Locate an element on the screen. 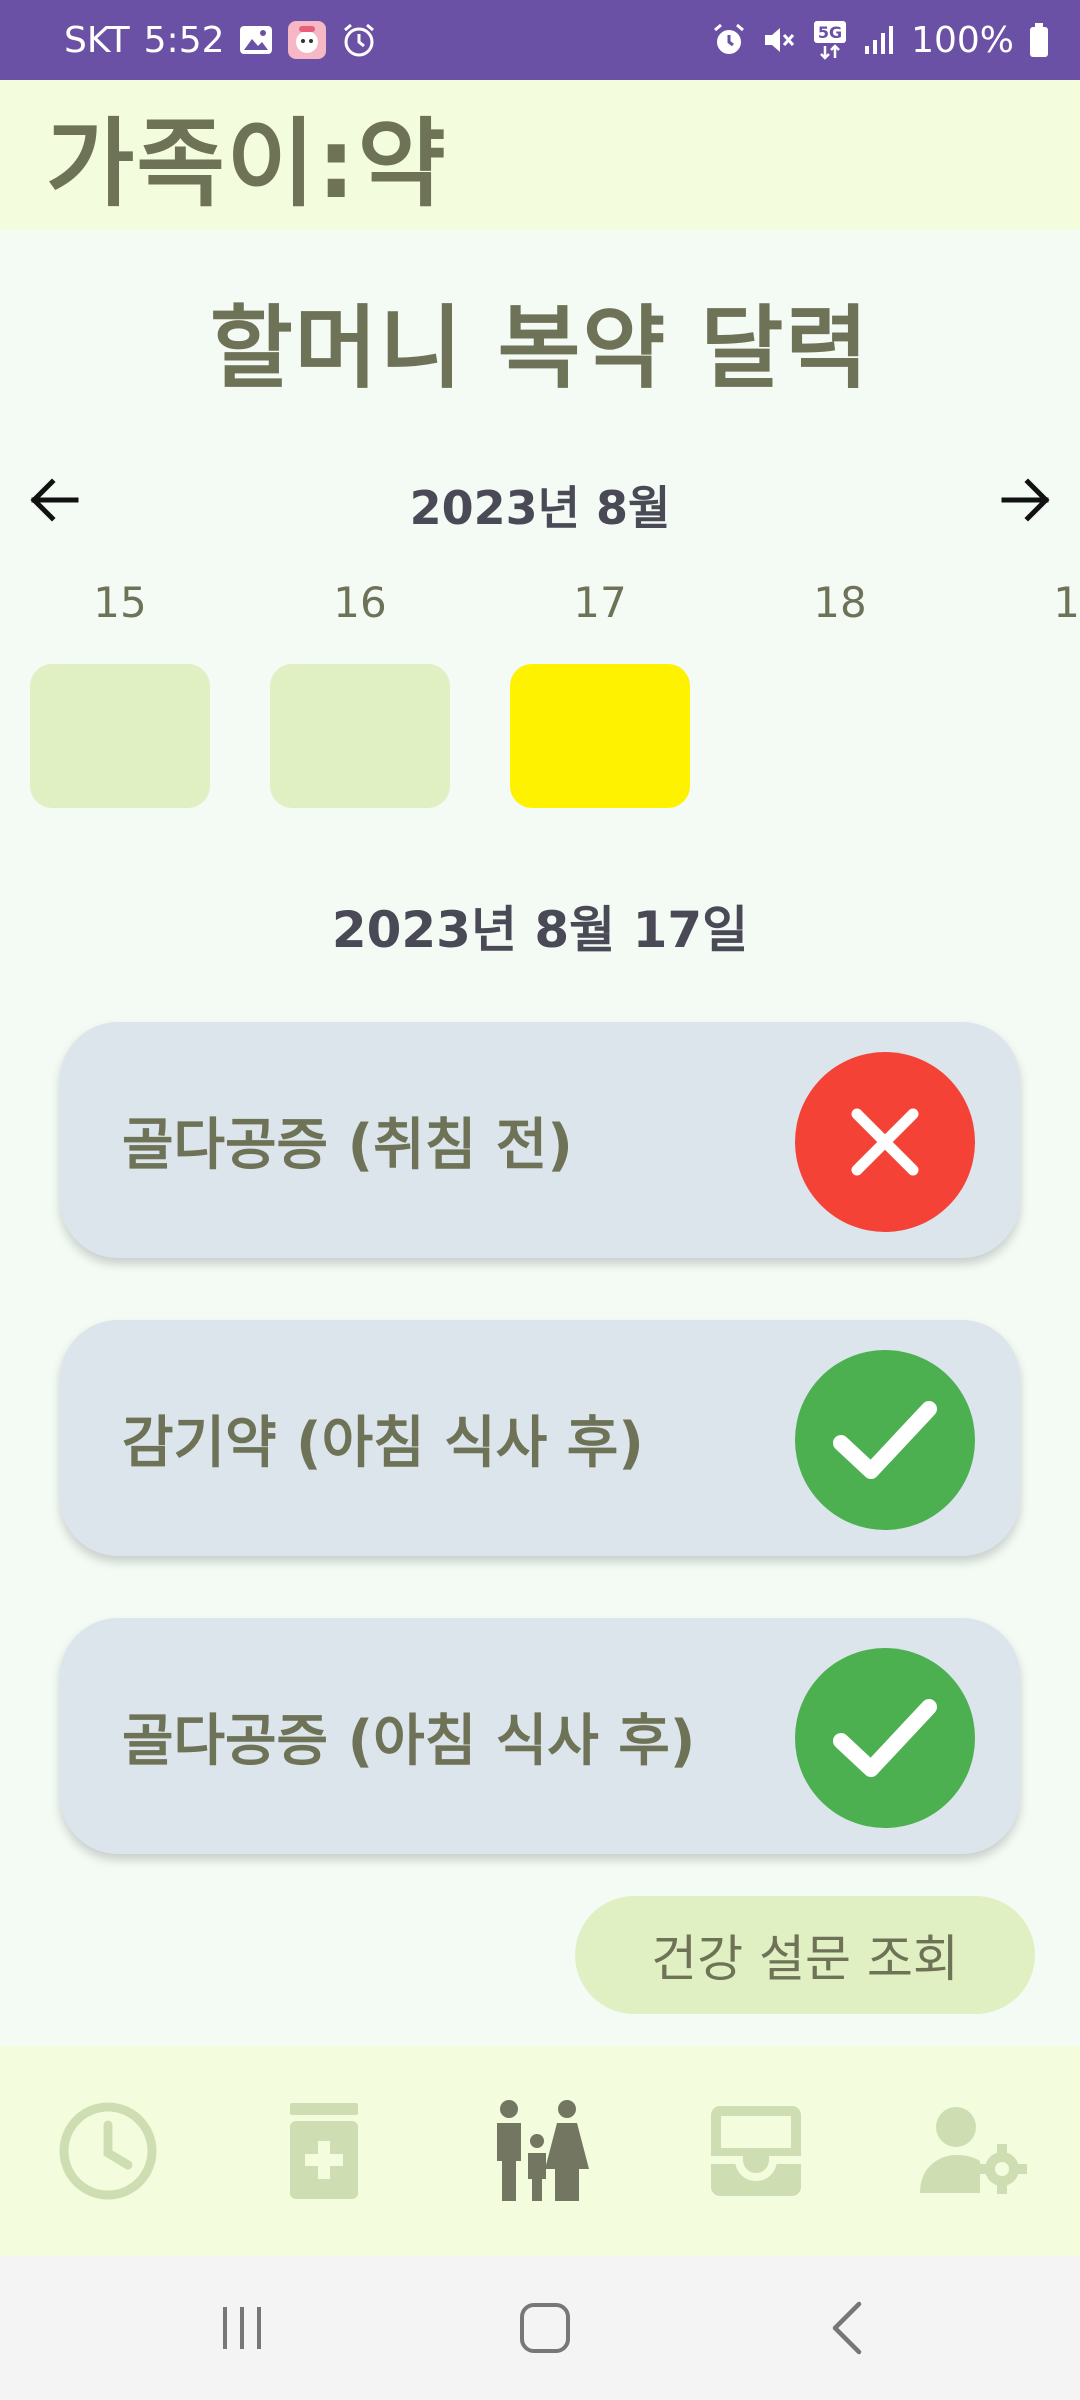  day-number: 15 is located at coordinates (120, 602).